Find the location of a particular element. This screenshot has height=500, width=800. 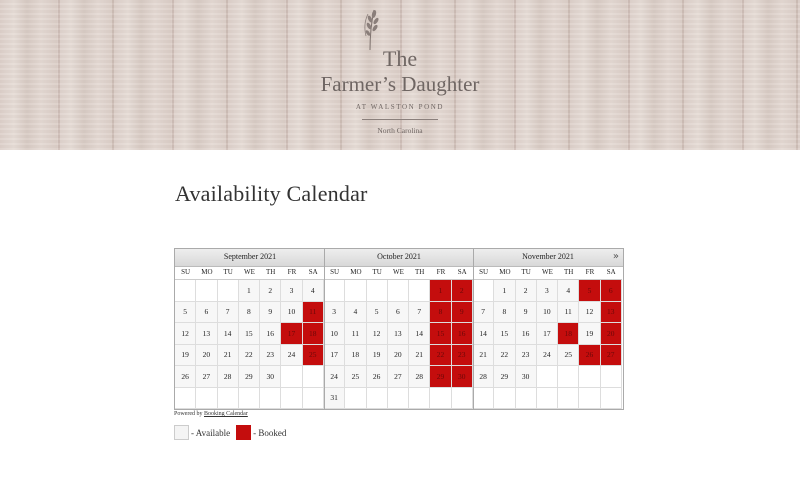

day-cell-booked: 30 is located at coordinates (462, 377).